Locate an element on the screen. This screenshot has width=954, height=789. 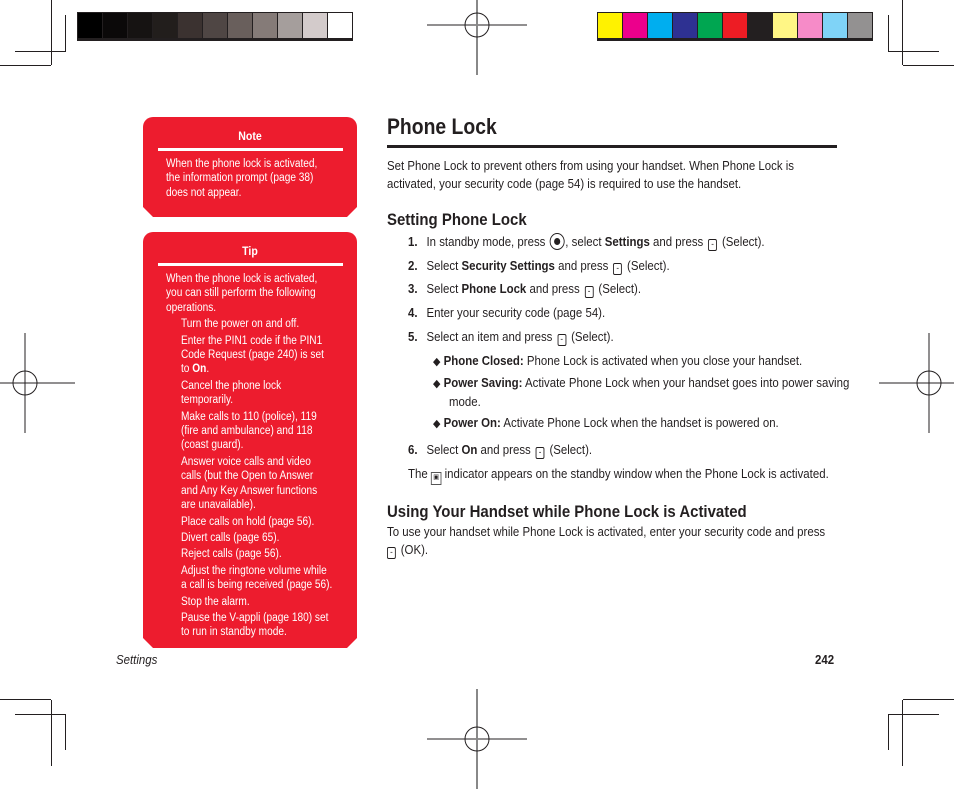
tip-item-line: and Any Key Answer functions is located at coordinates (249, 490).